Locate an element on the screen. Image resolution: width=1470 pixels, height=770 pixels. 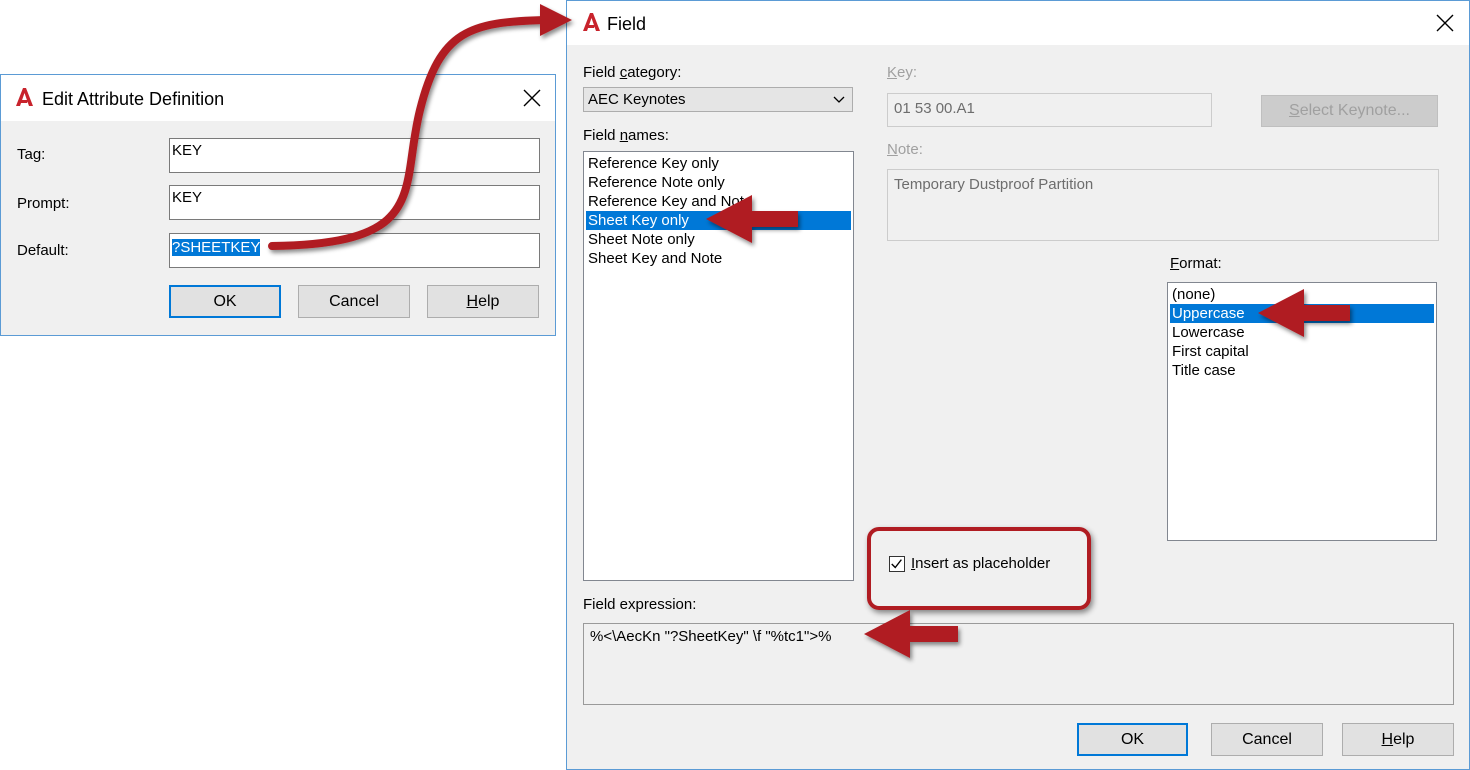
default-field: ?SHEETKEY is located at coordinates (354, 250).